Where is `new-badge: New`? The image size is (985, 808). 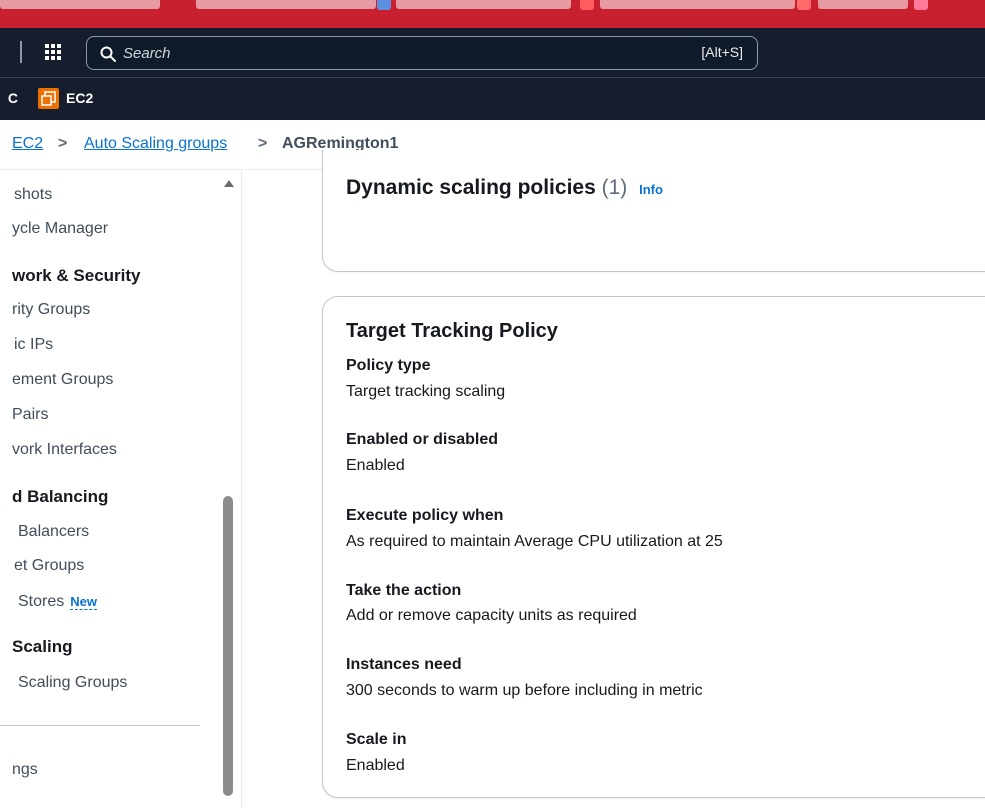
new-badge: New is located at coordinates (83, 602).